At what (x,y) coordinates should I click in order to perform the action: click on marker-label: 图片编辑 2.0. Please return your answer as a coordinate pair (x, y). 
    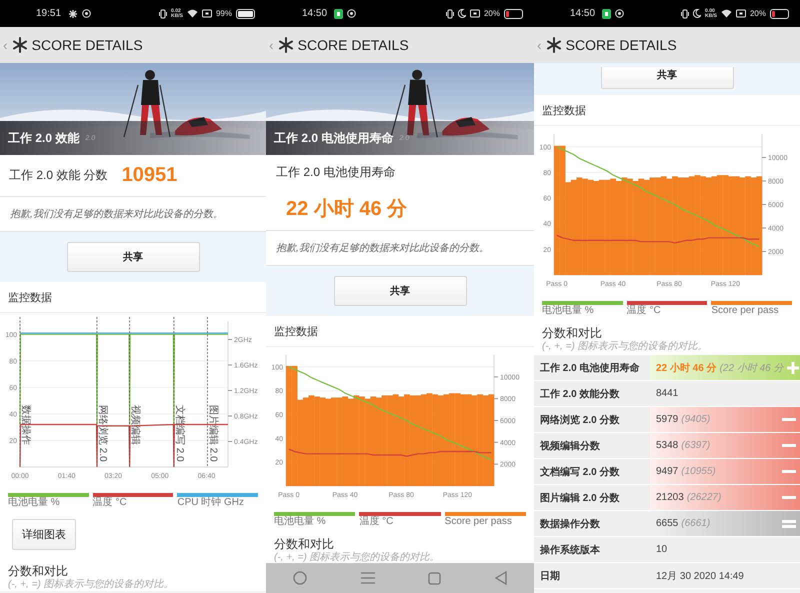
    Looking at the image, I should click on (212, 433).